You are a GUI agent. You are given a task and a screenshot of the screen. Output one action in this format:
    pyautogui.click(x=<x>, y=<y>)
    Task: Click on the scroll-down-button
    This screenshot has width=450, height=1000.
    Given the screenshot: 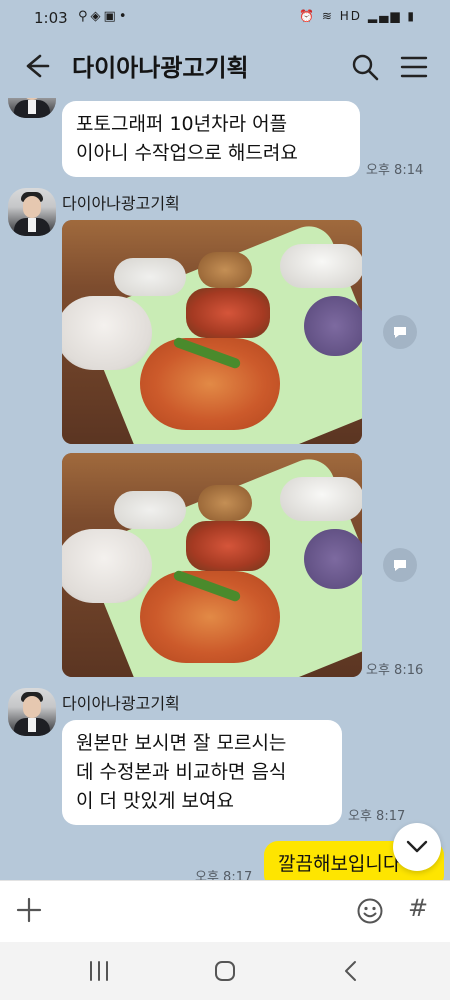 What is the action you would take?
    pyautogui.click(x=417, y=847)
    